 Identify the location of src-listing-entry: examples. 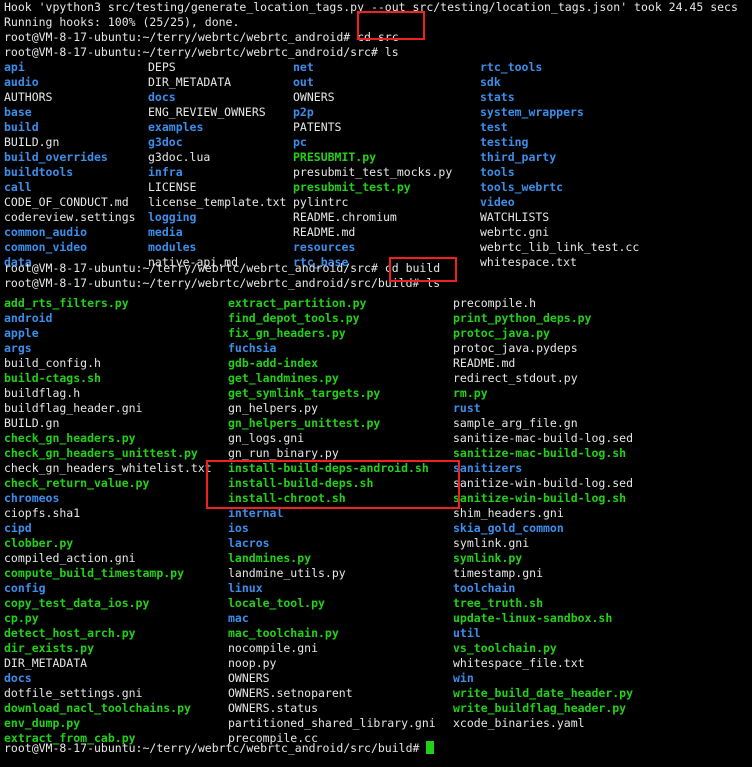
(176, 127).